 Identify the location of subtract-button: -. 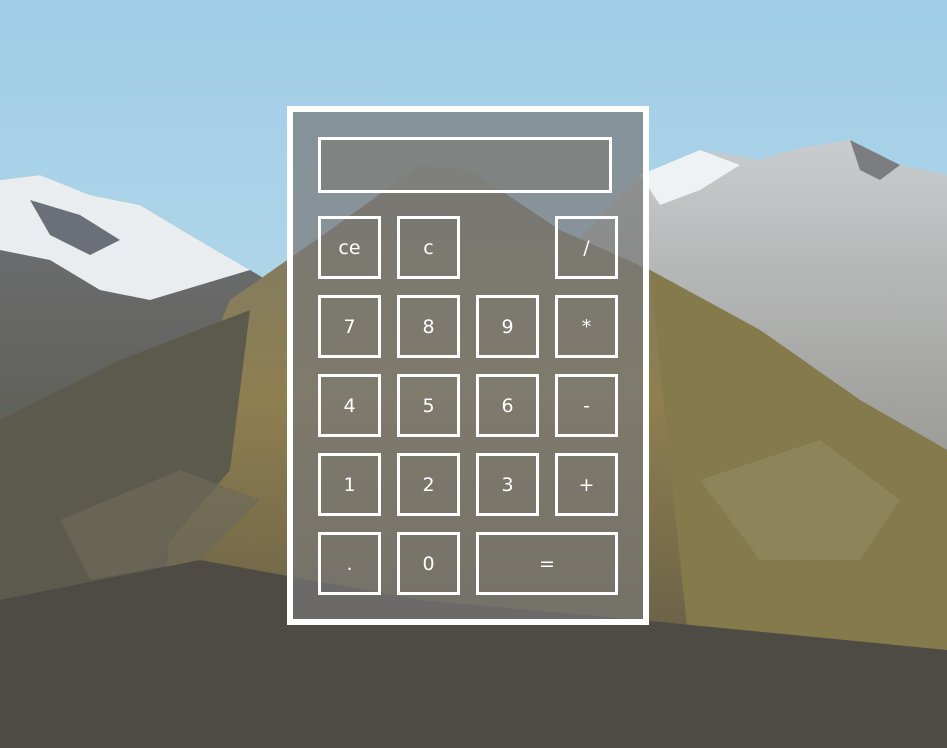
(586, 405).